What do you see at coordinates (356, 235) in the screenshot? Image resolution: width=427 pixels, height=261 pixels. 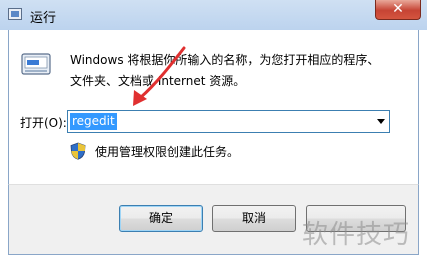 I see `watermark: 软件技巧` at bounding box center [356, 235].